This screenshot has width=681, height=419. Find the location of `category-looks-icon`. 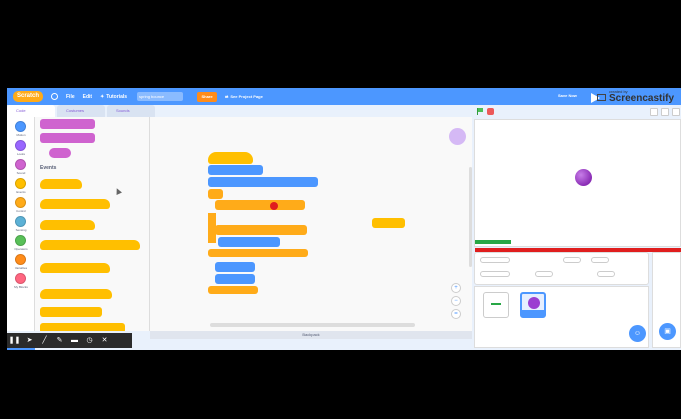

category-looks-icon is located at coordinates (20, 145).